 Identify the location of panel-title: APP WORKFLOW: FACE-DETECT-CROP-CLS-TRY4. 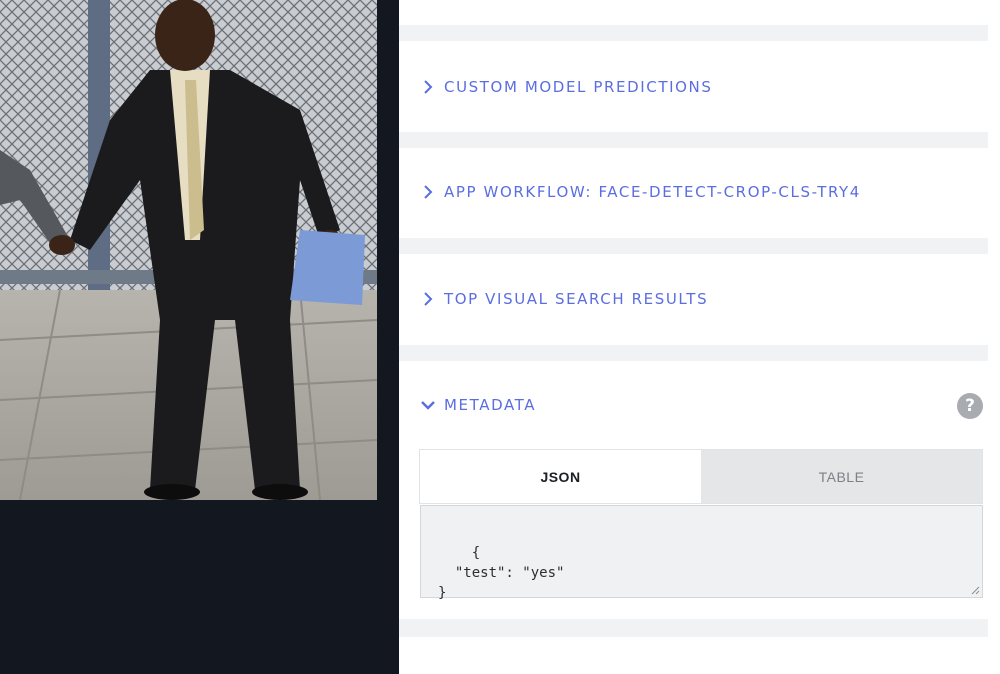
(652, 192).